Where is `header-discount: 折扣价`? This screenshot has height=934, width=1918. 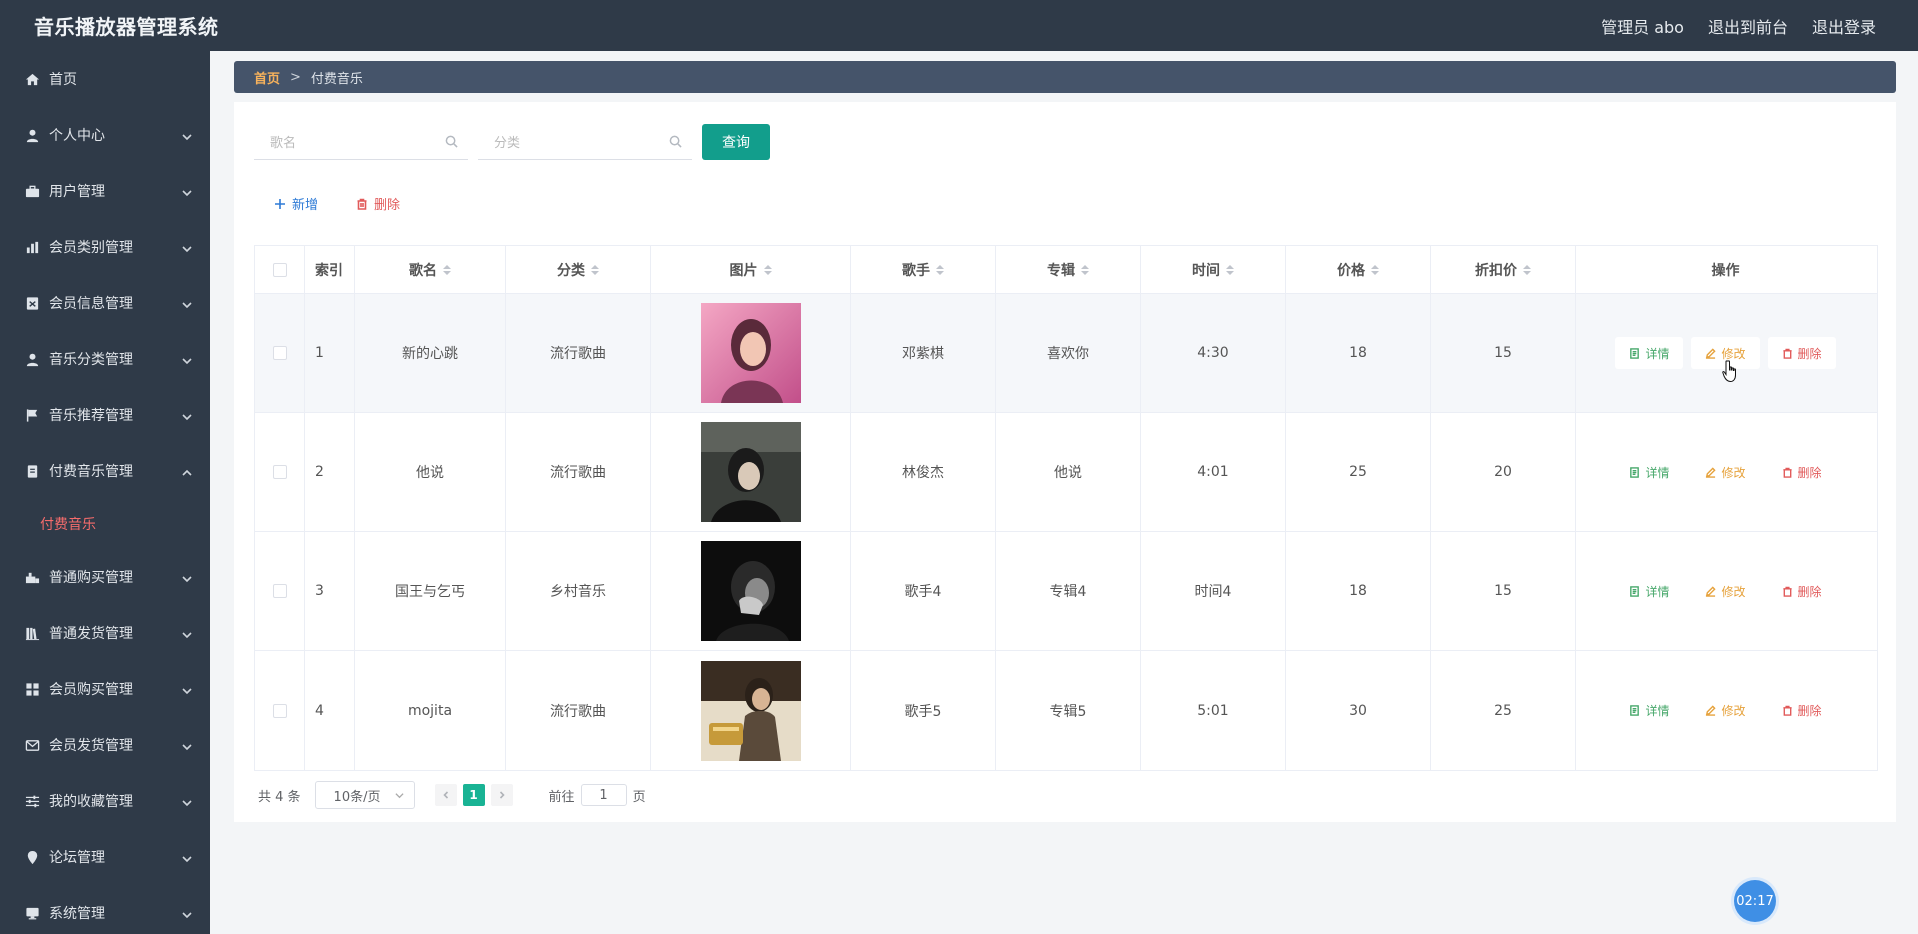 header-discount: 折扣价 is located at coordinates (1503, 269).